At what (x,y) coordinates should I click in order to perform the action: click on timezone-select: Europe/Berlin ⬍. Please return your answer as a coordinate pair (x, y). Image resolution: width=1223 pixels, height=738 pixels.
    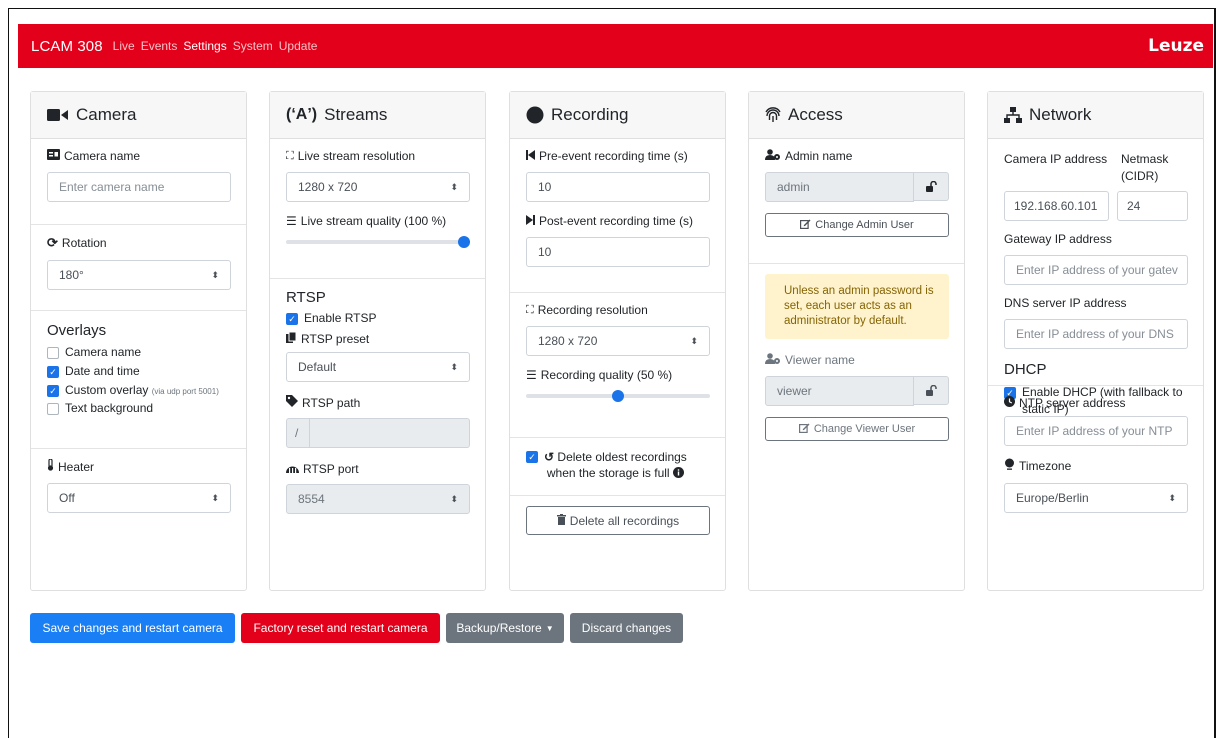
    Looking at the image, I should click on (1096, 498).